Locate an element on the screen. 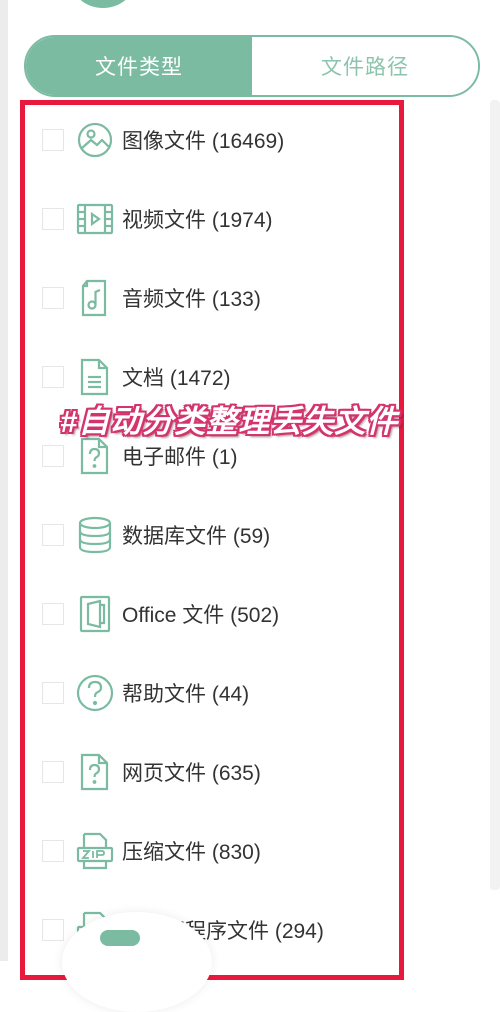 This screenshot has height=1012, width=500. left-edge-bar is located at coordinates (4, 480).